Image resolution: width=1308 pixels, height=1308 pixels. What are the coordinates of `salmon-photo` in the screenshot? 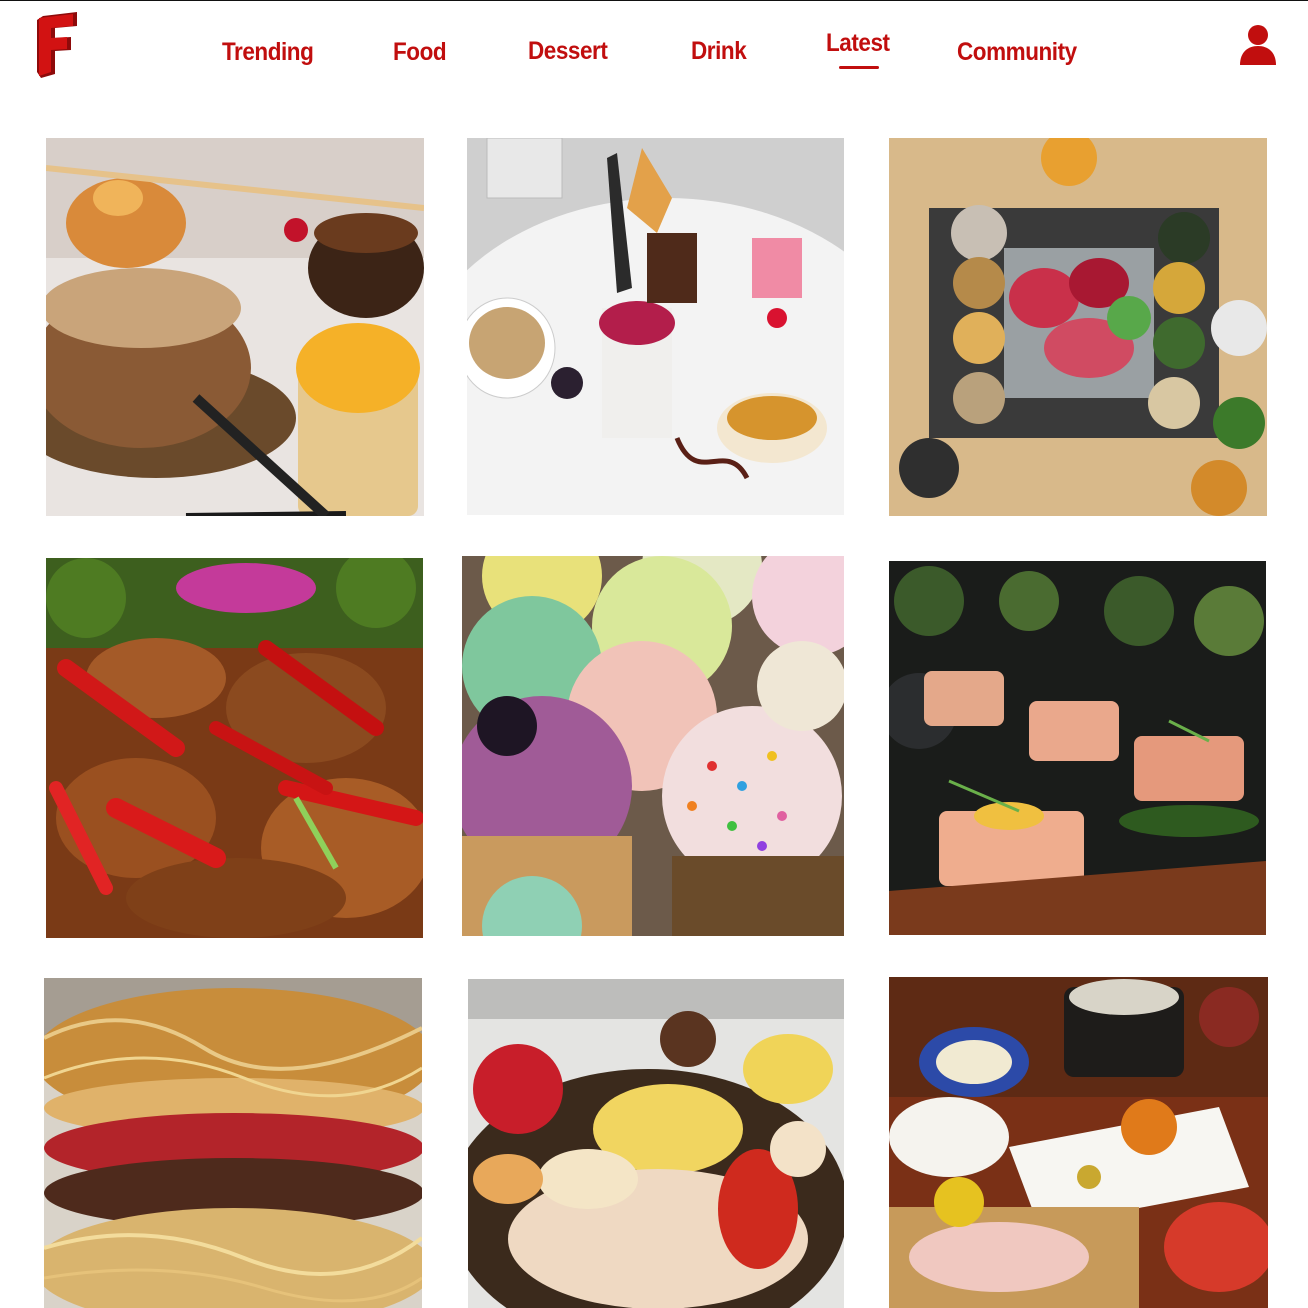 It's located at (1077, 748).